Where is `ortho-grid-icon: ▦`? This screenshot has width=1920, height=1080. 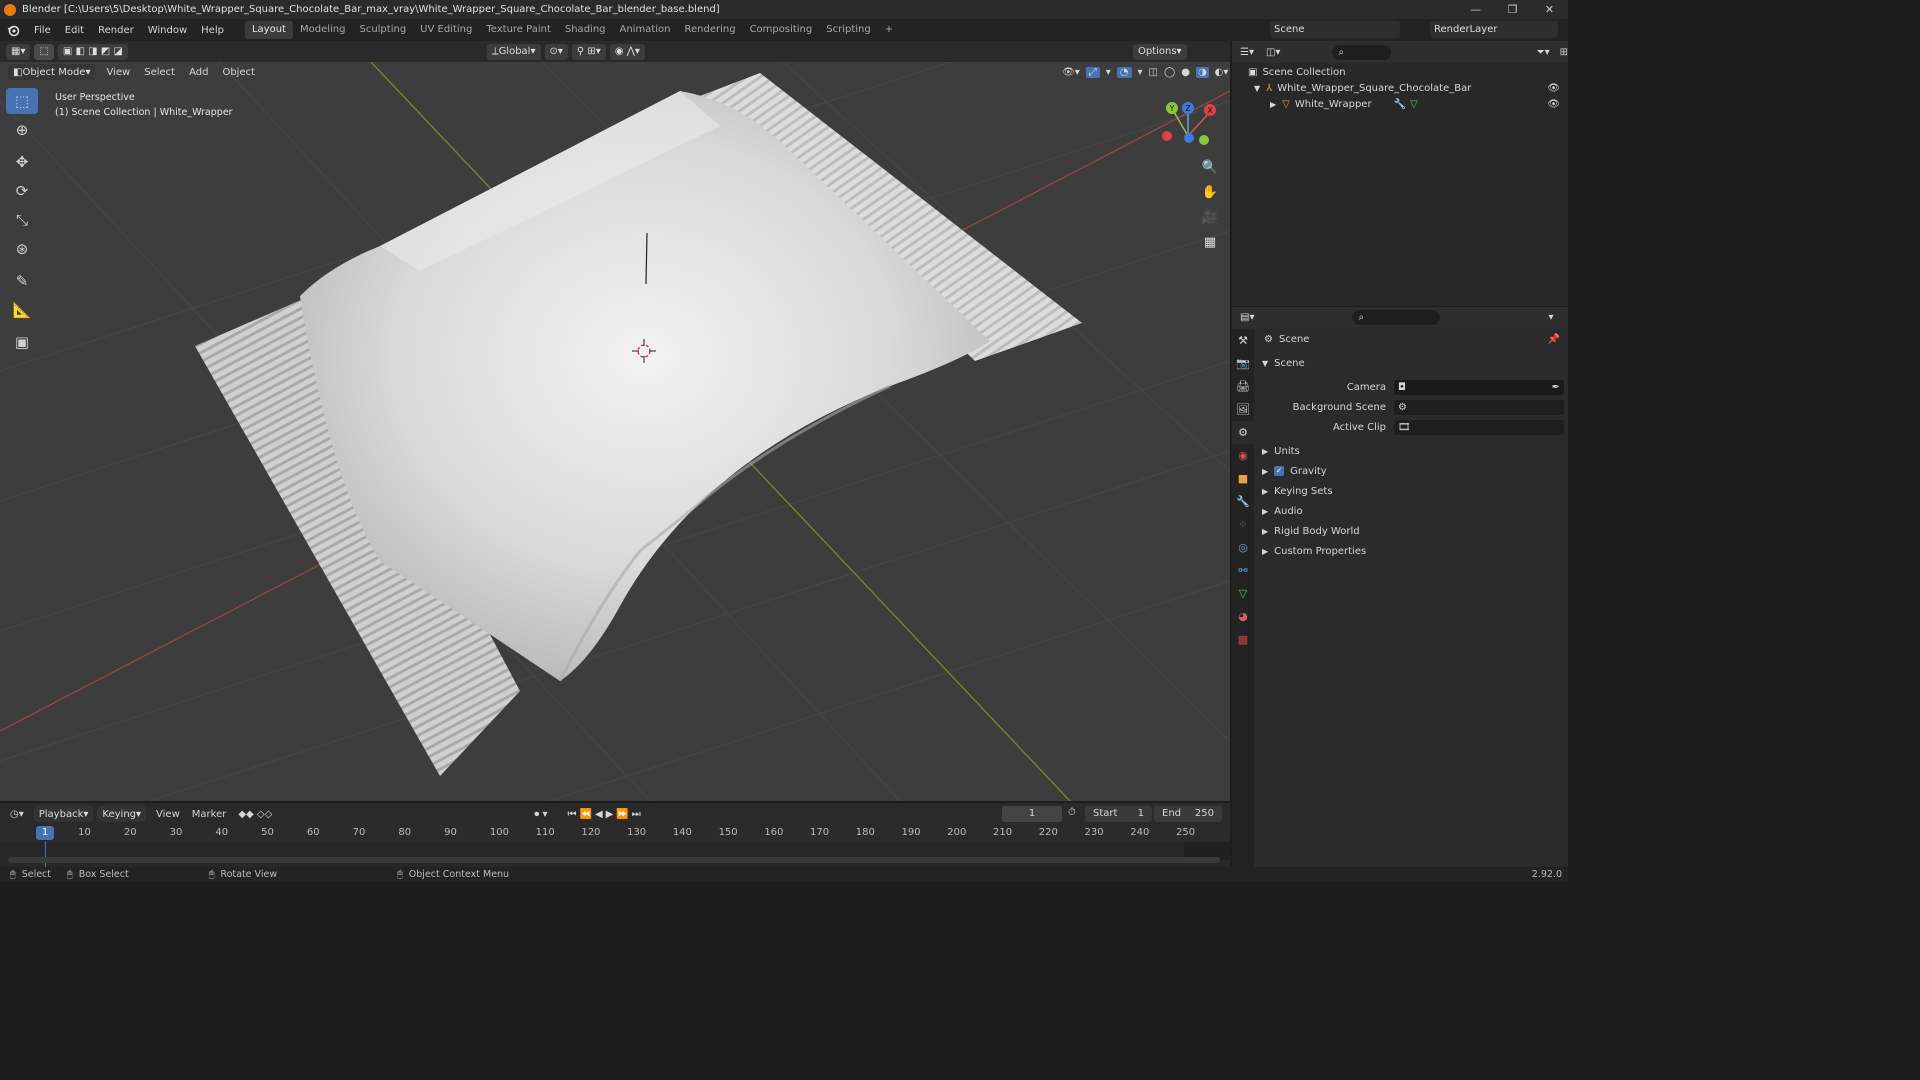
ortho-grid-icon: ▦ is located at coordinates (1210, 243).